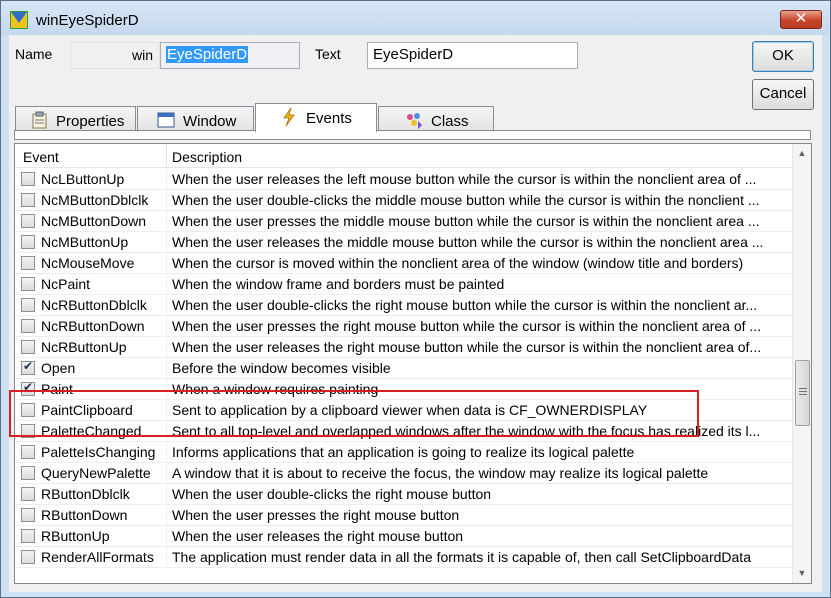 Image resolution: width=831 pixels, height=598 pixels. What do you see at coordinates (166, 156) in the screenshot?
I see `header-divider` at bounding box center [166, 156].